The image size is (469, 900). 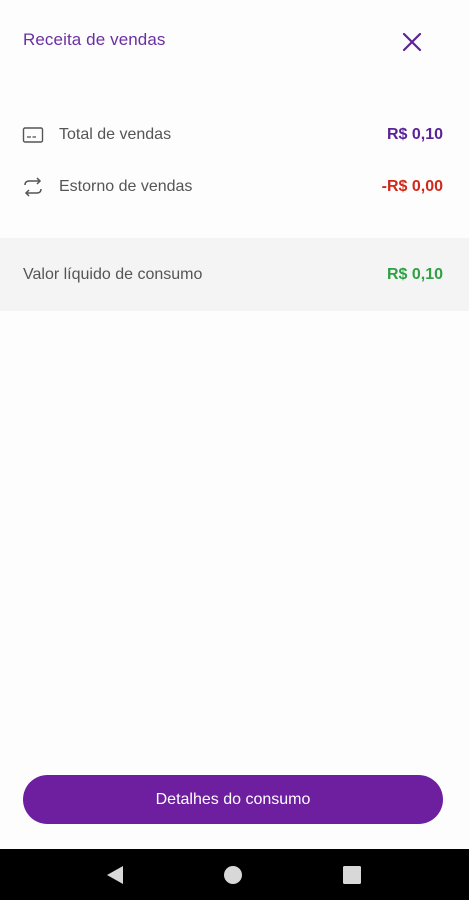 I want to click on net-consumption-value: R$ 0,10, so click(x=414, y=274).